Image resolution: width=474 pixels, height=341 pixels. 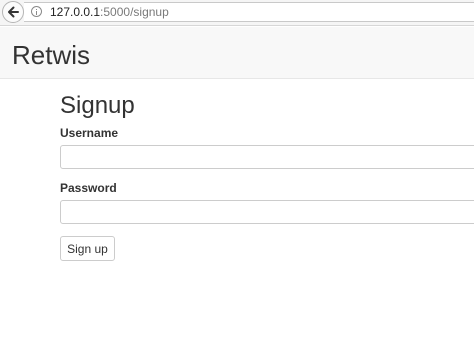 What do you see at coordinates (36, 11) in the screenshot?
I see `info-icon` at bounding box center [36, 11].